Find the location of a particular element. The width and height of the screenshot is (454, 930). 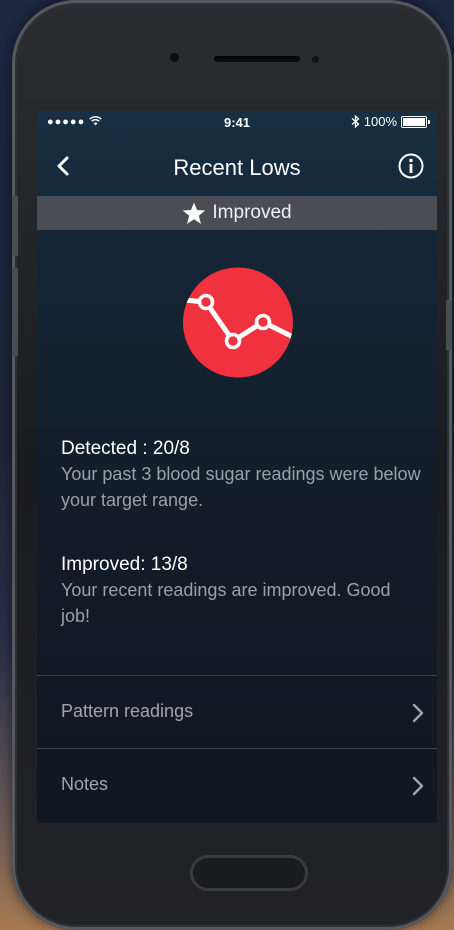

status-banner: Improved is located at coordinates (237, 213).